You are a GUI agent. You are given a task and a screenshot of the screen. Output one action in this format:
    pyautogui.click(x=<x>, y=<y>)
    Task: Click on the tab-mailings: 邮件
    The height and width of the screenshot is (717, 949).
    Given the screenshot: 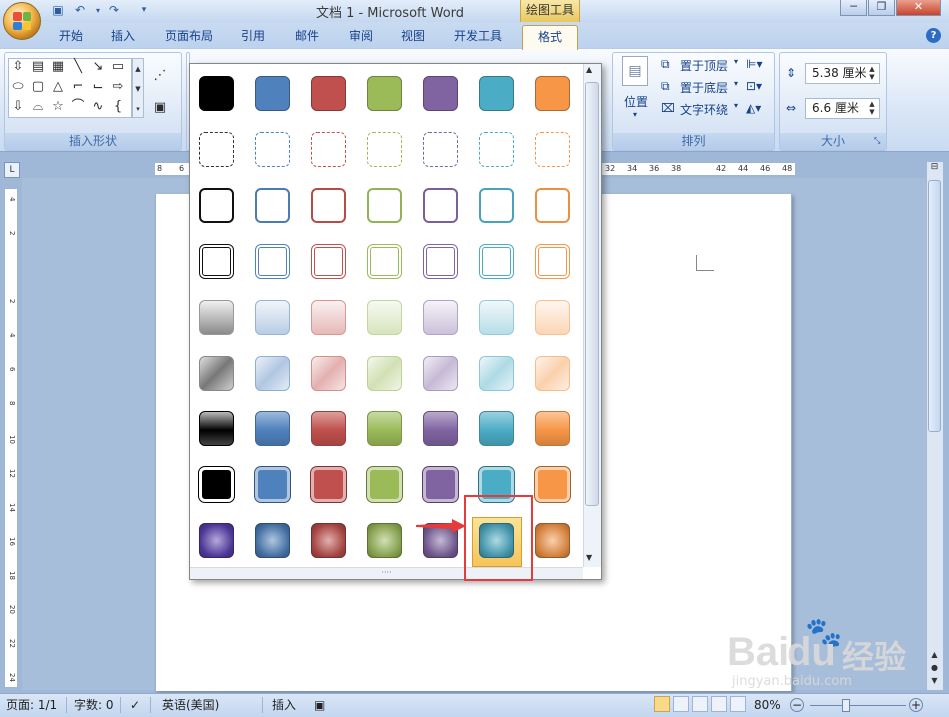 What is the action you would take?
    pyautogui.click(x=307, y=37)
    